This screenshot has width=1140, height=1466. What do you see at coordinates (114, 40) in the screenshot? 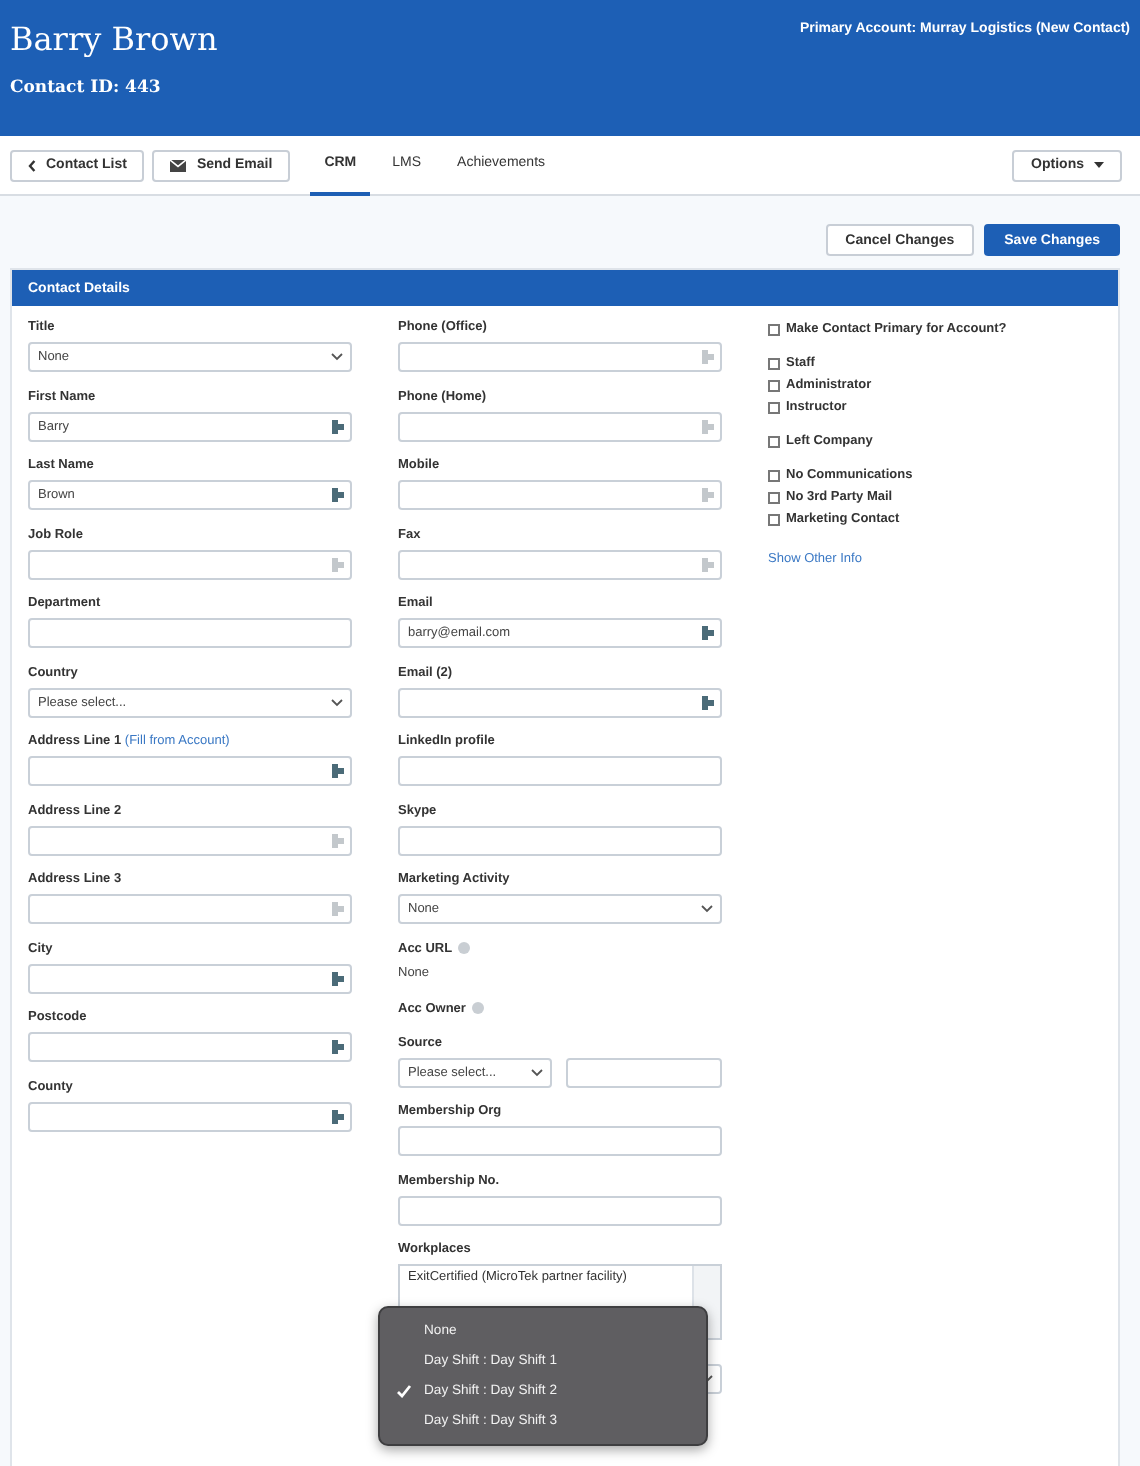
I see `contact-name: Barry Brown` at bounding box center [114, 40].